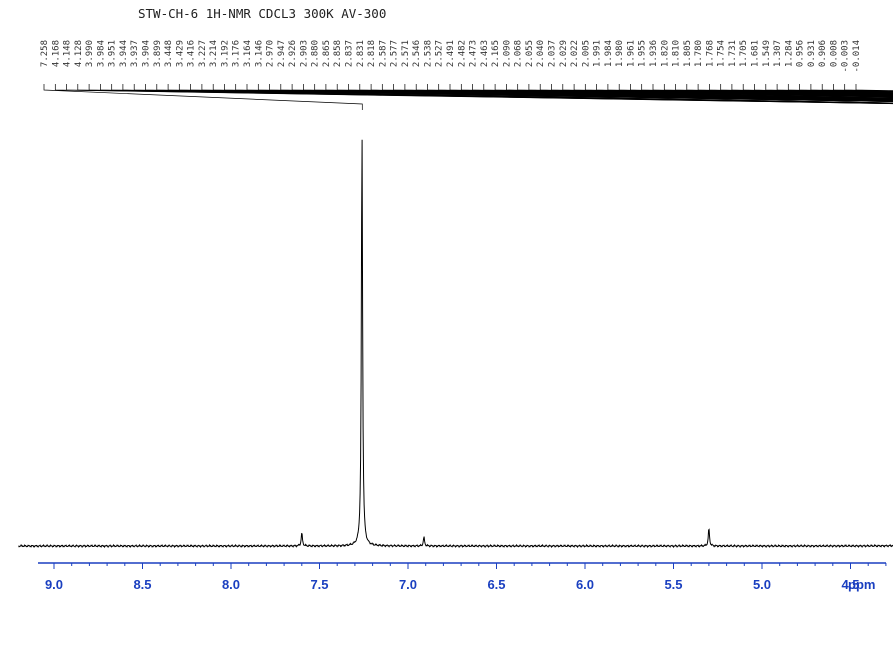 Image resolution: width=893 pixels, height=659 pixels. What do you see at coordinates (857, 56) in the screenshot?
I see `peak-label: -0.014` at bounding box center [857, 56].